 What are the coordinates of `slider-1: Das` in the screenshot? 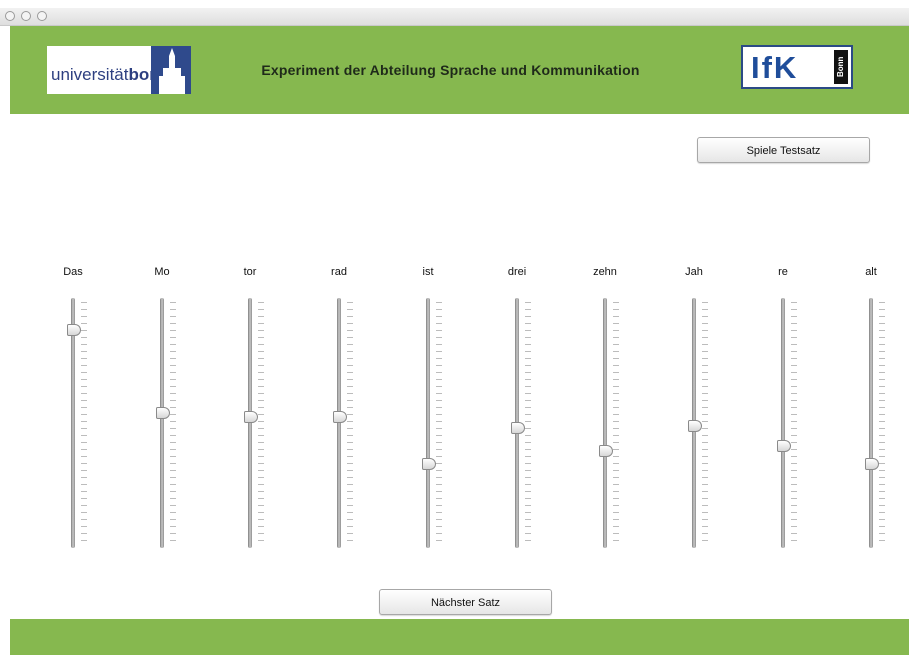 It's located at (73, 411).